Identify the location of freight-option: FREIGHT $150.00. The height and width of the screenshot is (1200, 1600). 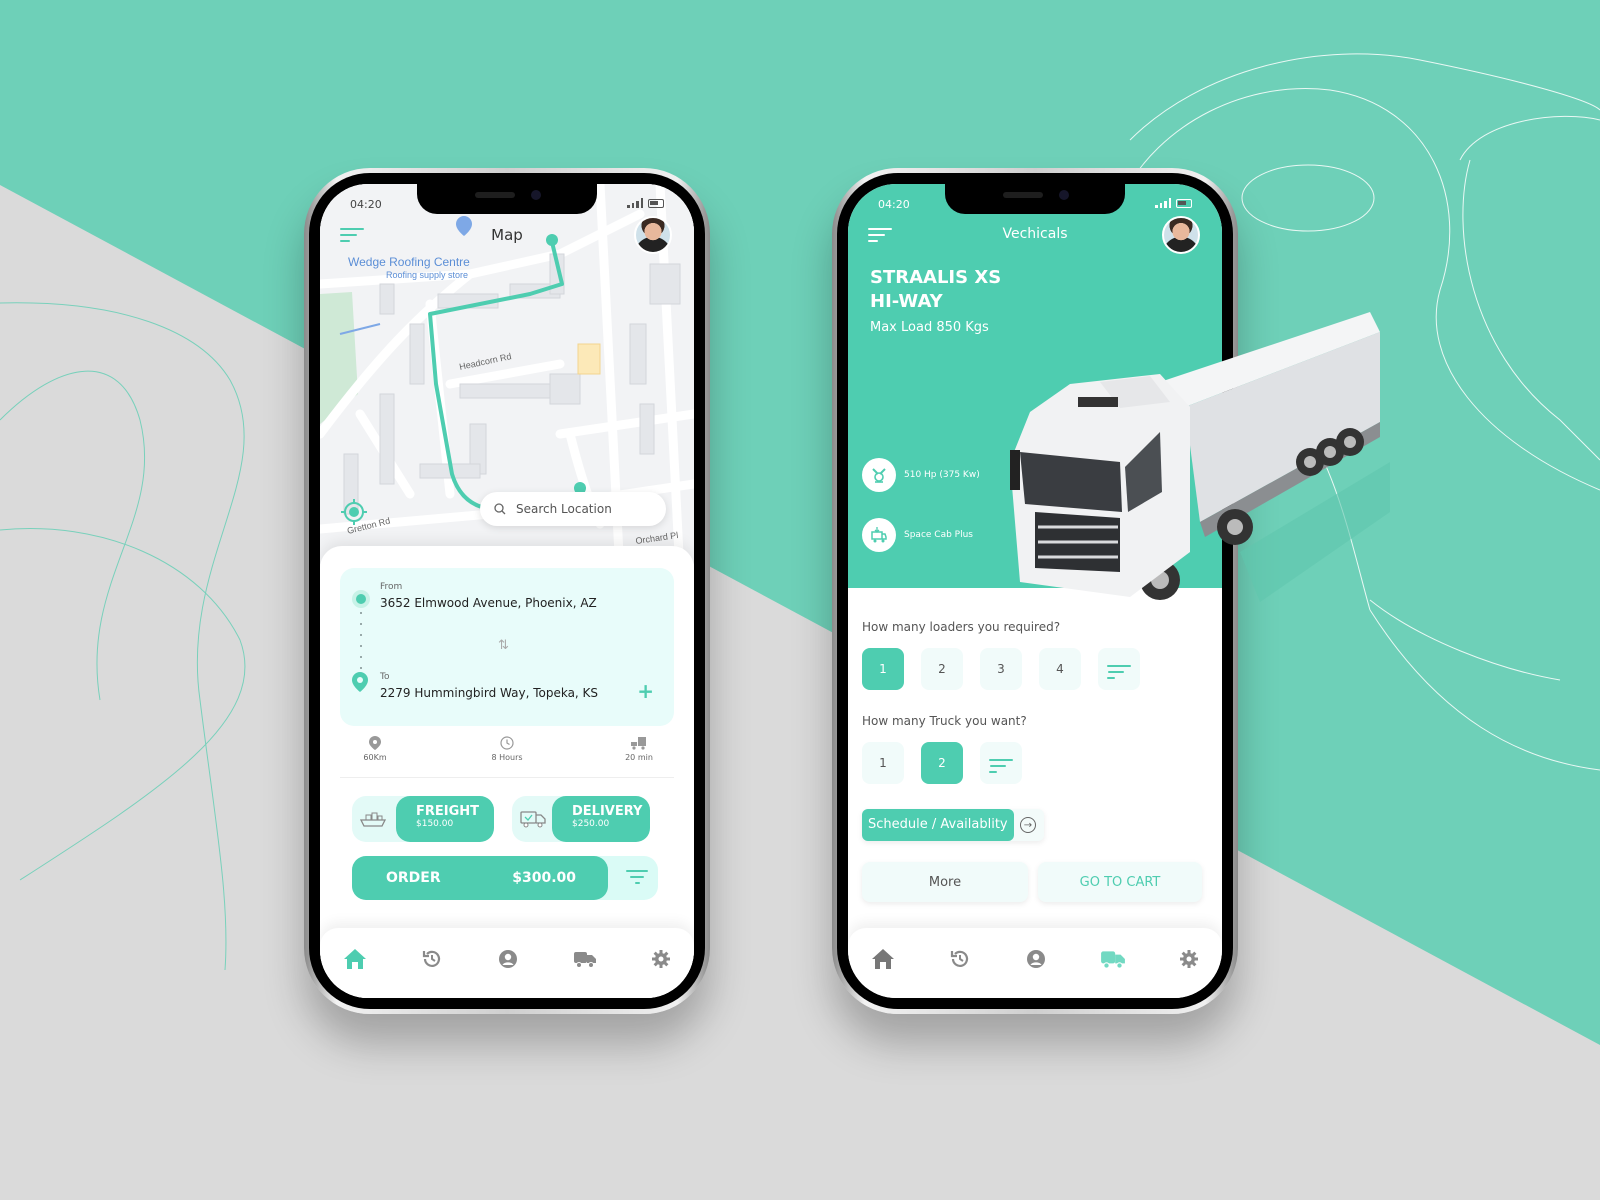
(423, 819).